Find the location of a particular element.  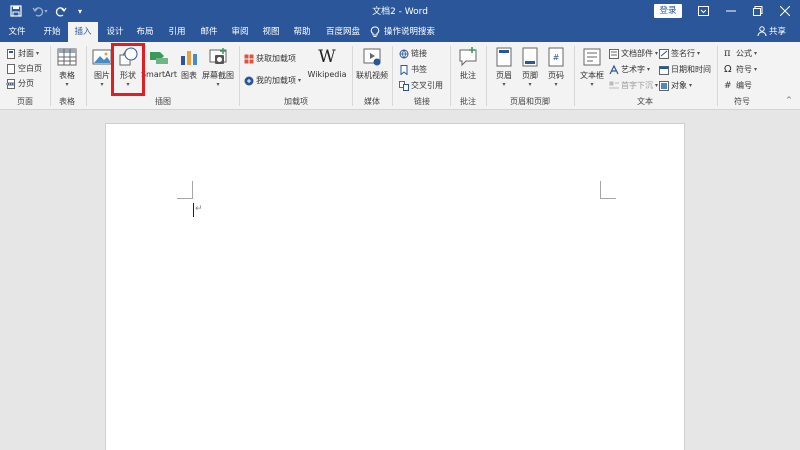

group-label-symbols: 符号 is located at coordinates (742, 101).